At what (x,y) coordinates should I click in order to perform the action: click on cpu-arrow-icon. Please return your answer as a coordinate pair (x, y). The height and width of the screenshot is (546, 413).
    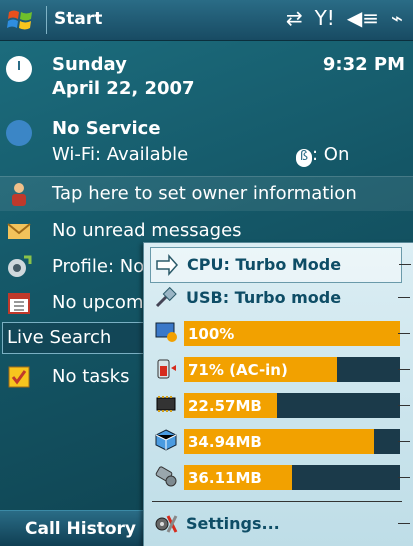
    Looking at the image, I should click on (167, 265).